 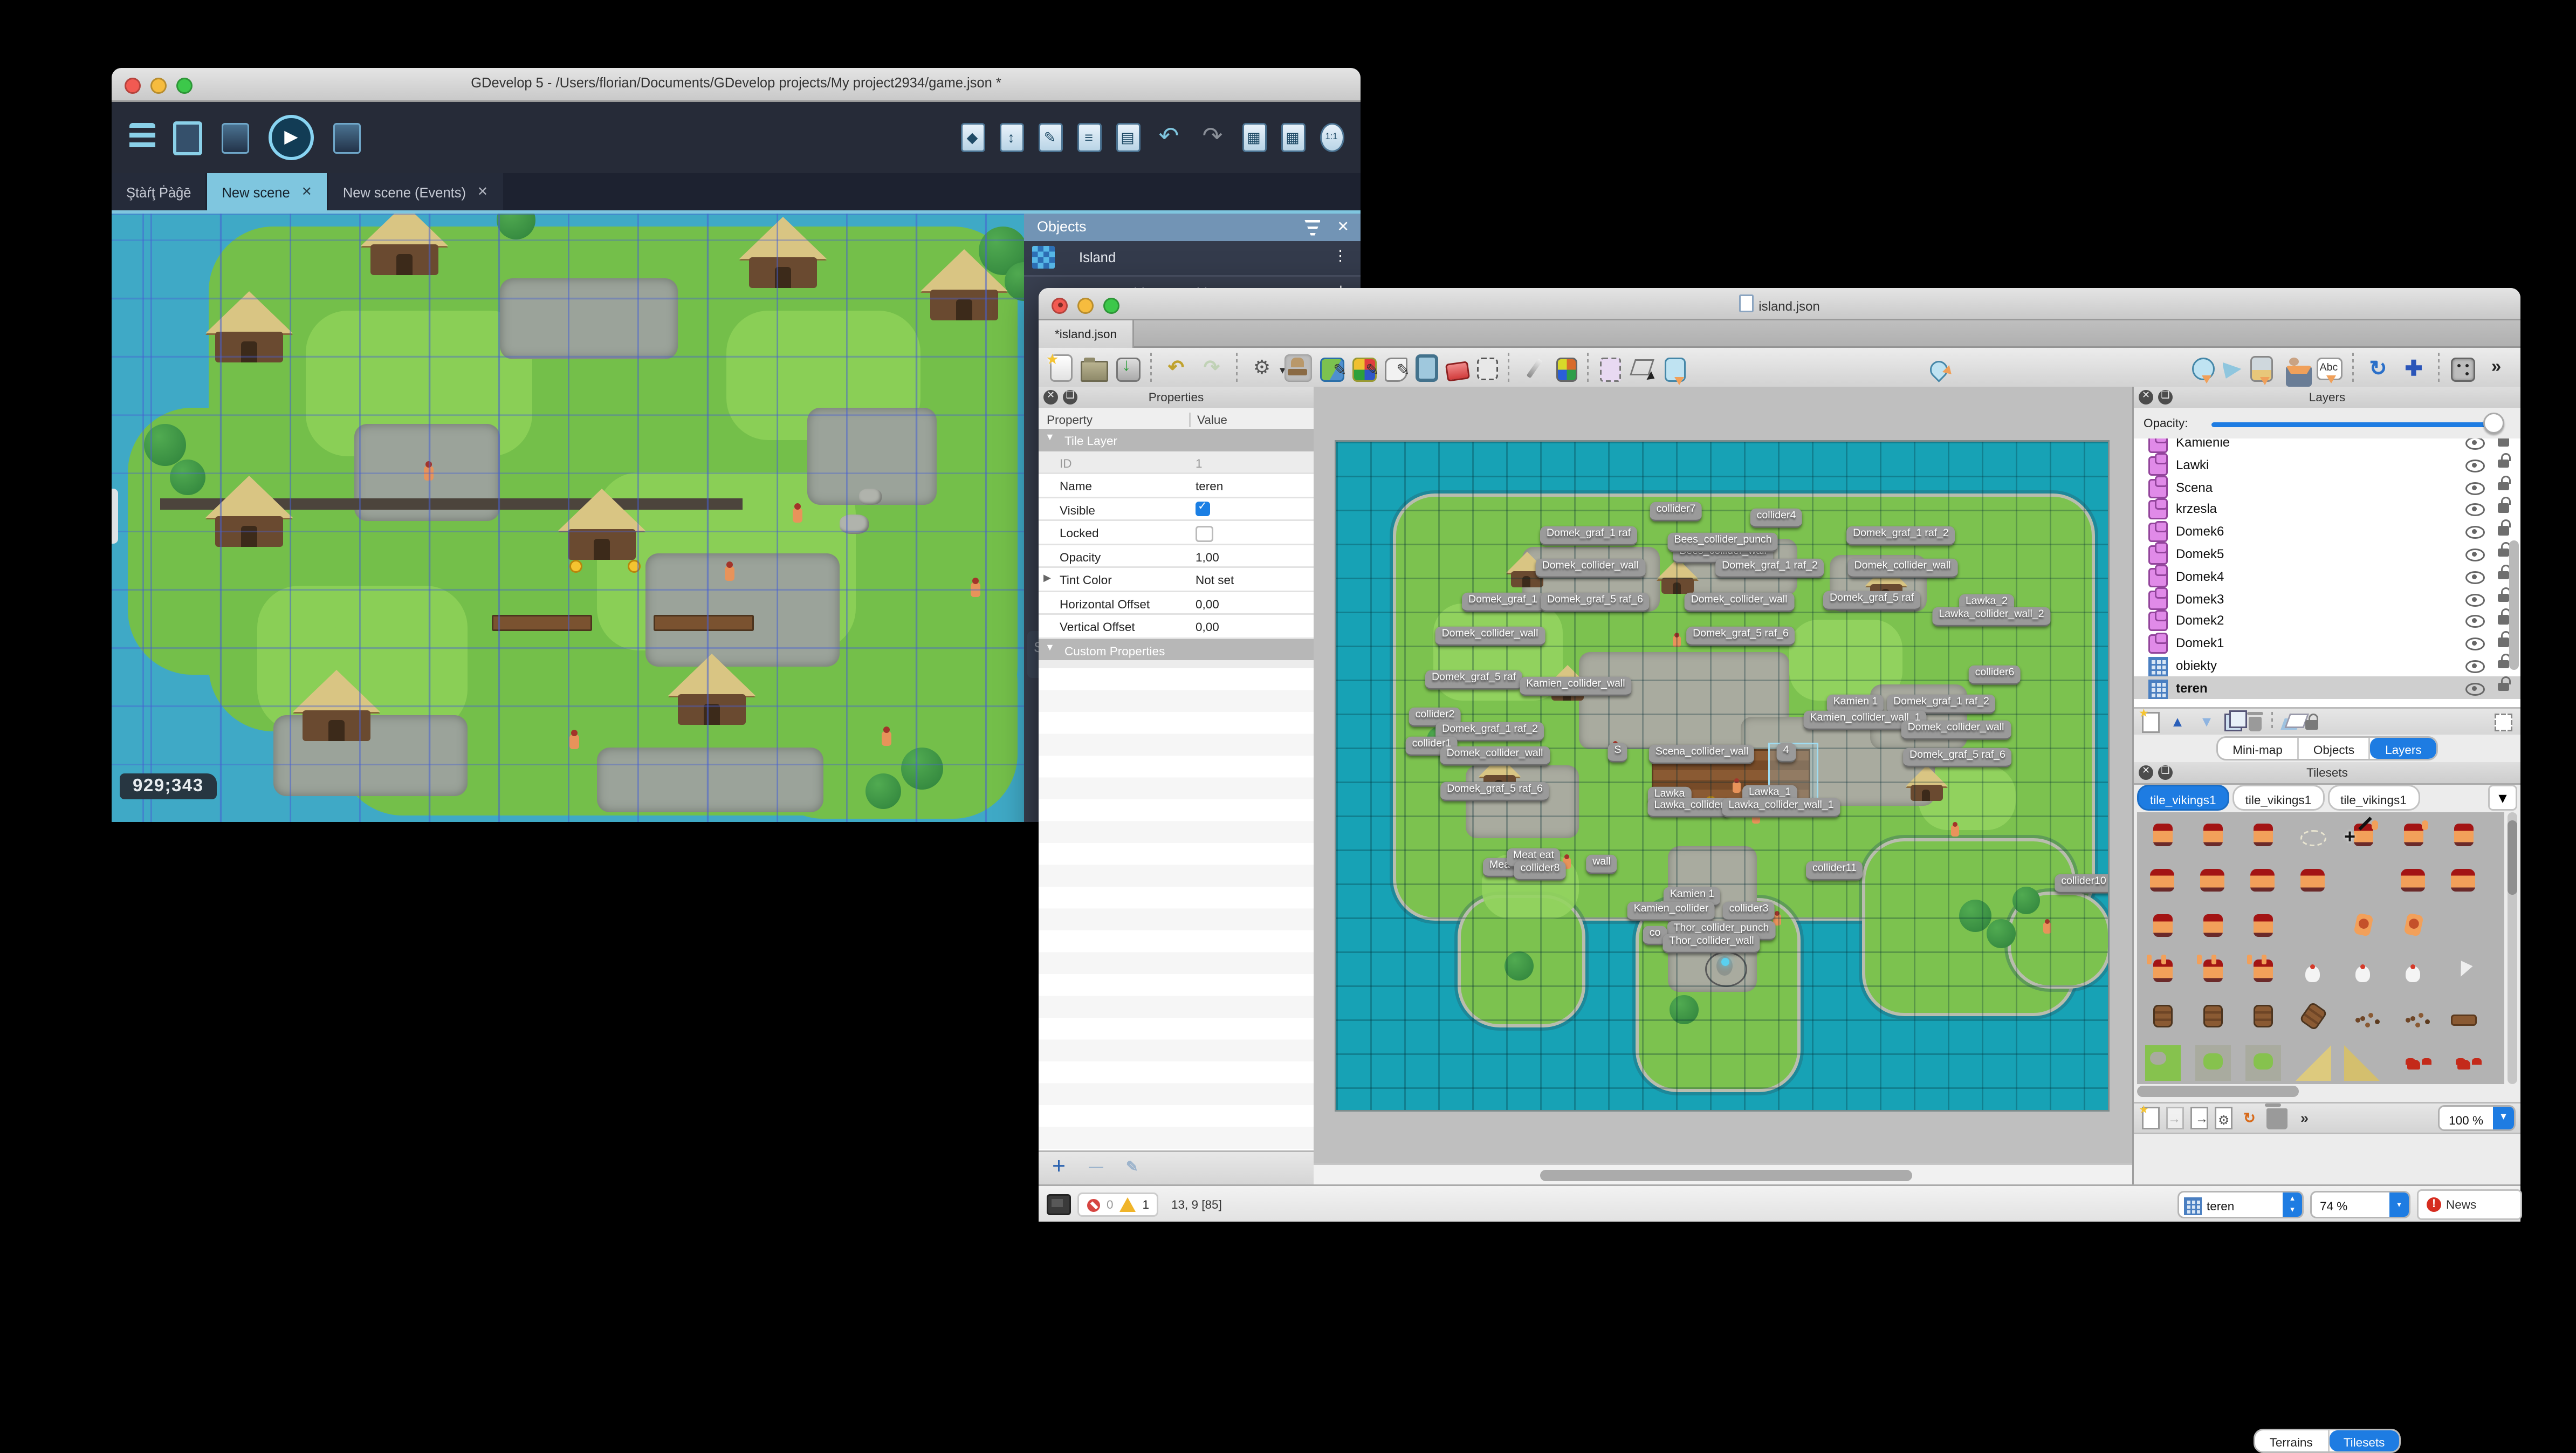 I want to click on scene-editor-icon, so click(x=187, y=137).